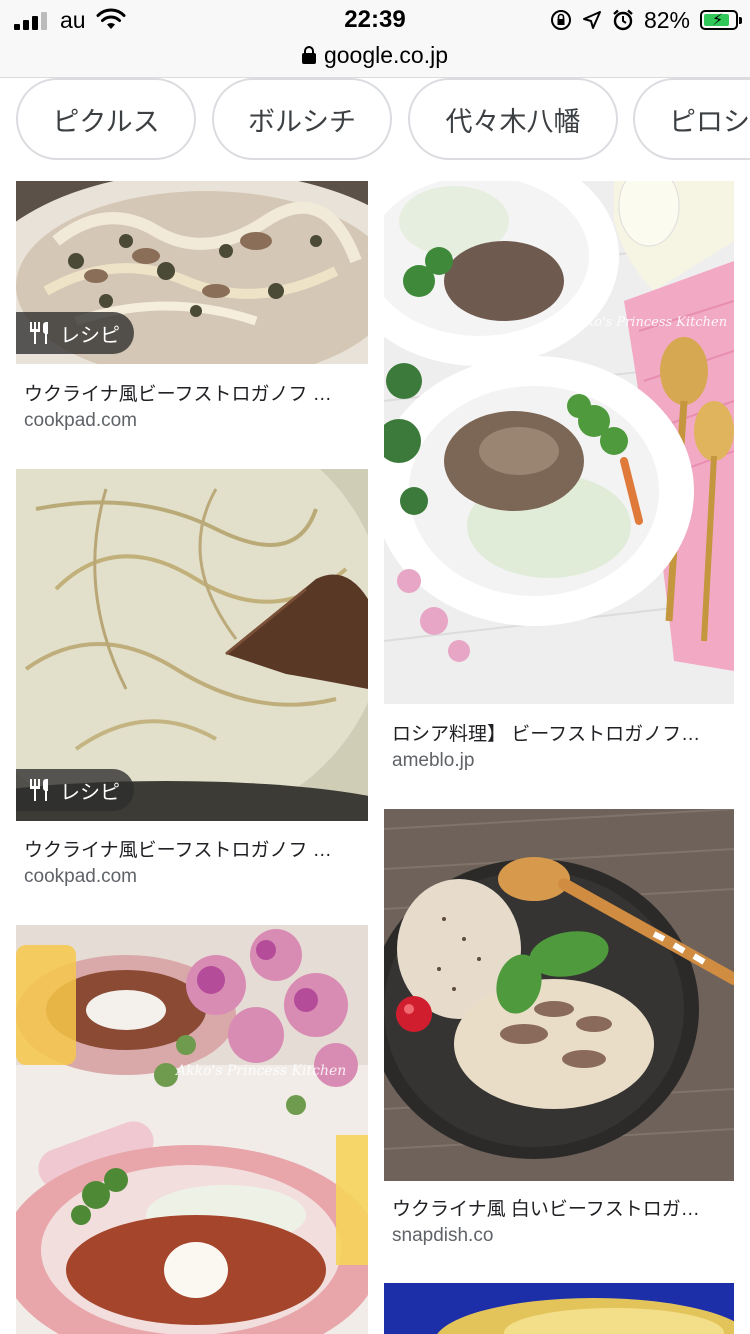  Describe the element at coordinates (442, 1236) in the screenshot. I see `result-domain: snapdish.co` at that location.